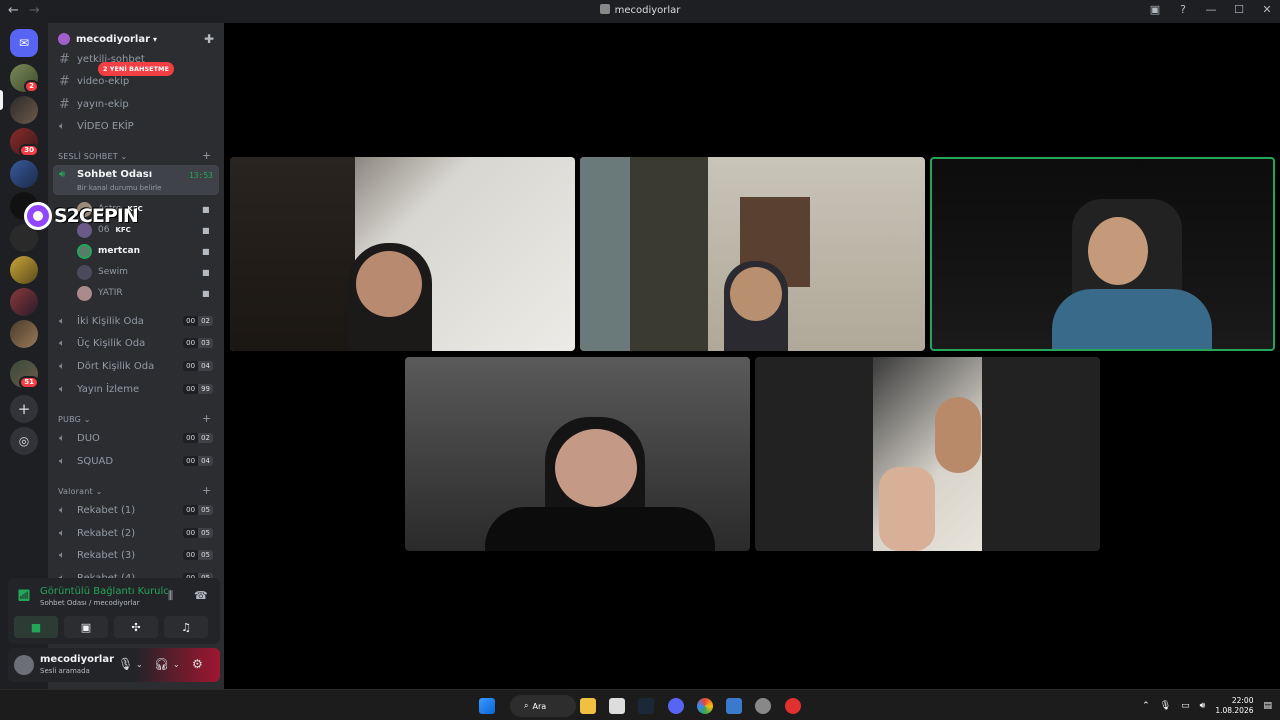 The image size is (1280, 720). What do you see at coordinates (201, 595) in the screenshot?
I see `disconnect-icon: ☎︎` at bounding box center [201, 595].